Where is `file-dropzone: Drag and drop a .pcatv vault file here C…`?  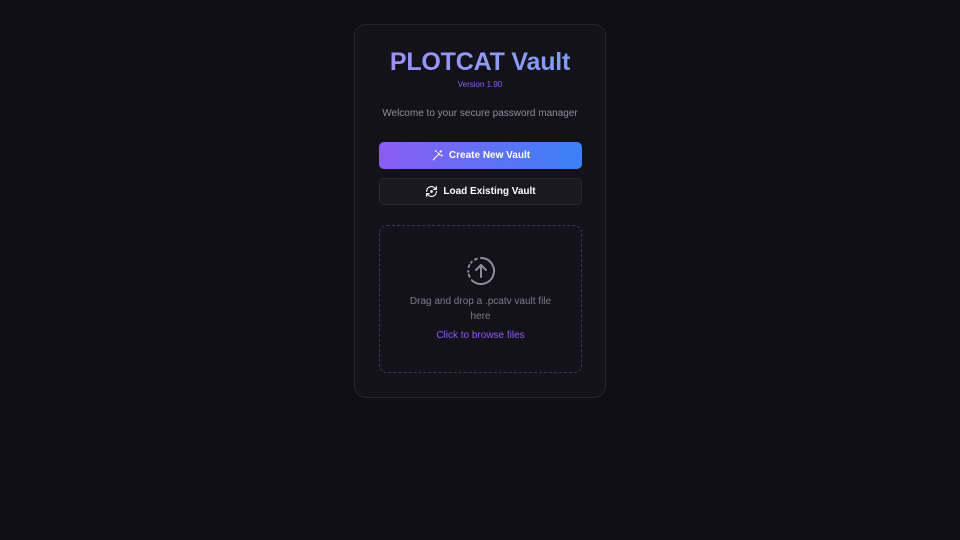 file-dropzone: Drag and drop a .pcatv vault file here C… is located at coordinates (480, 299).